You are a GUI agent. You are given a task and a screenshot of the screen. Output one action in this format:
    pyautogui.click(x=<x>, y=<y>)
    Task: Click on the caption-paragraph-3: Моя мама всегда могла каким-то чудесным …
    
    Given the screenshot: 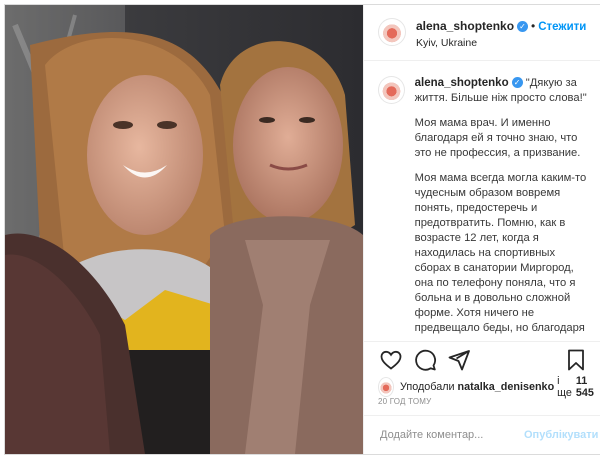 What is the action you would take?
    pyautogui.click(x=500, y=253)
    